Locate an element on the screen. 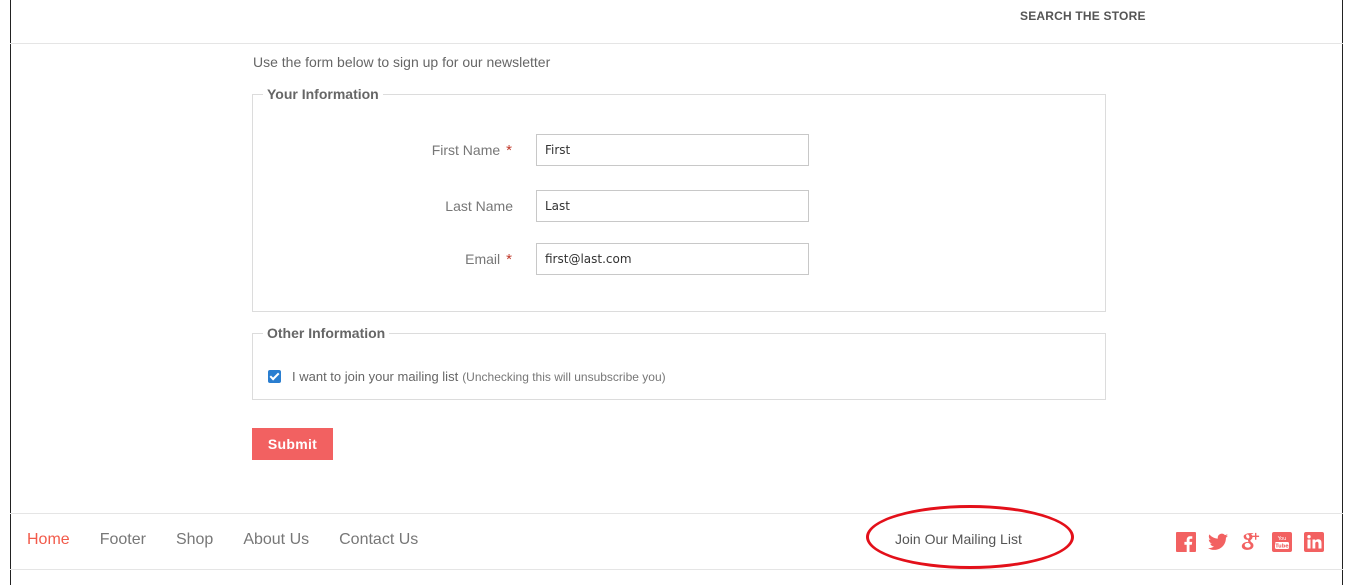  social-links: You Tube is located at coordinates (1250, 542).